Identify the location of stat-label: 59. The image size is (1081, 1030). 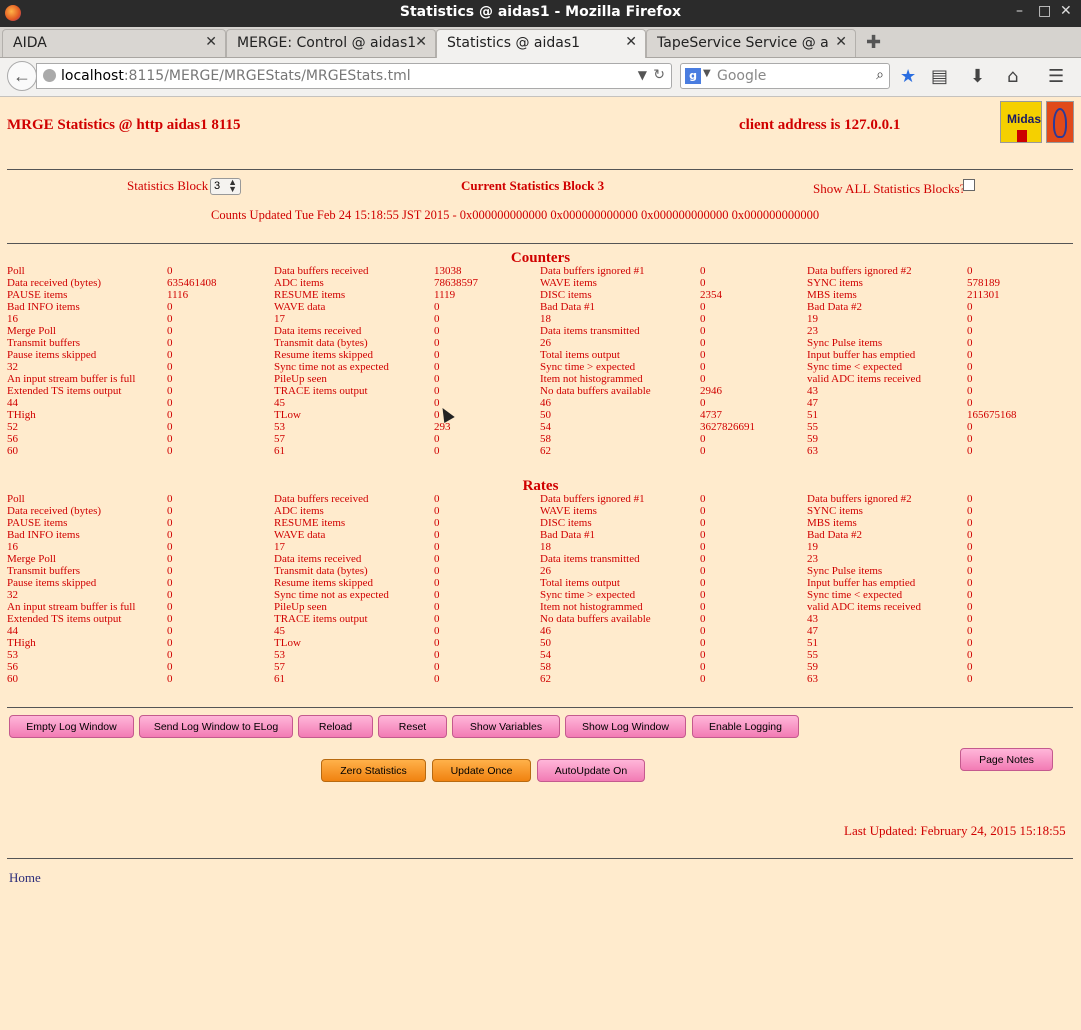
(812, 667).